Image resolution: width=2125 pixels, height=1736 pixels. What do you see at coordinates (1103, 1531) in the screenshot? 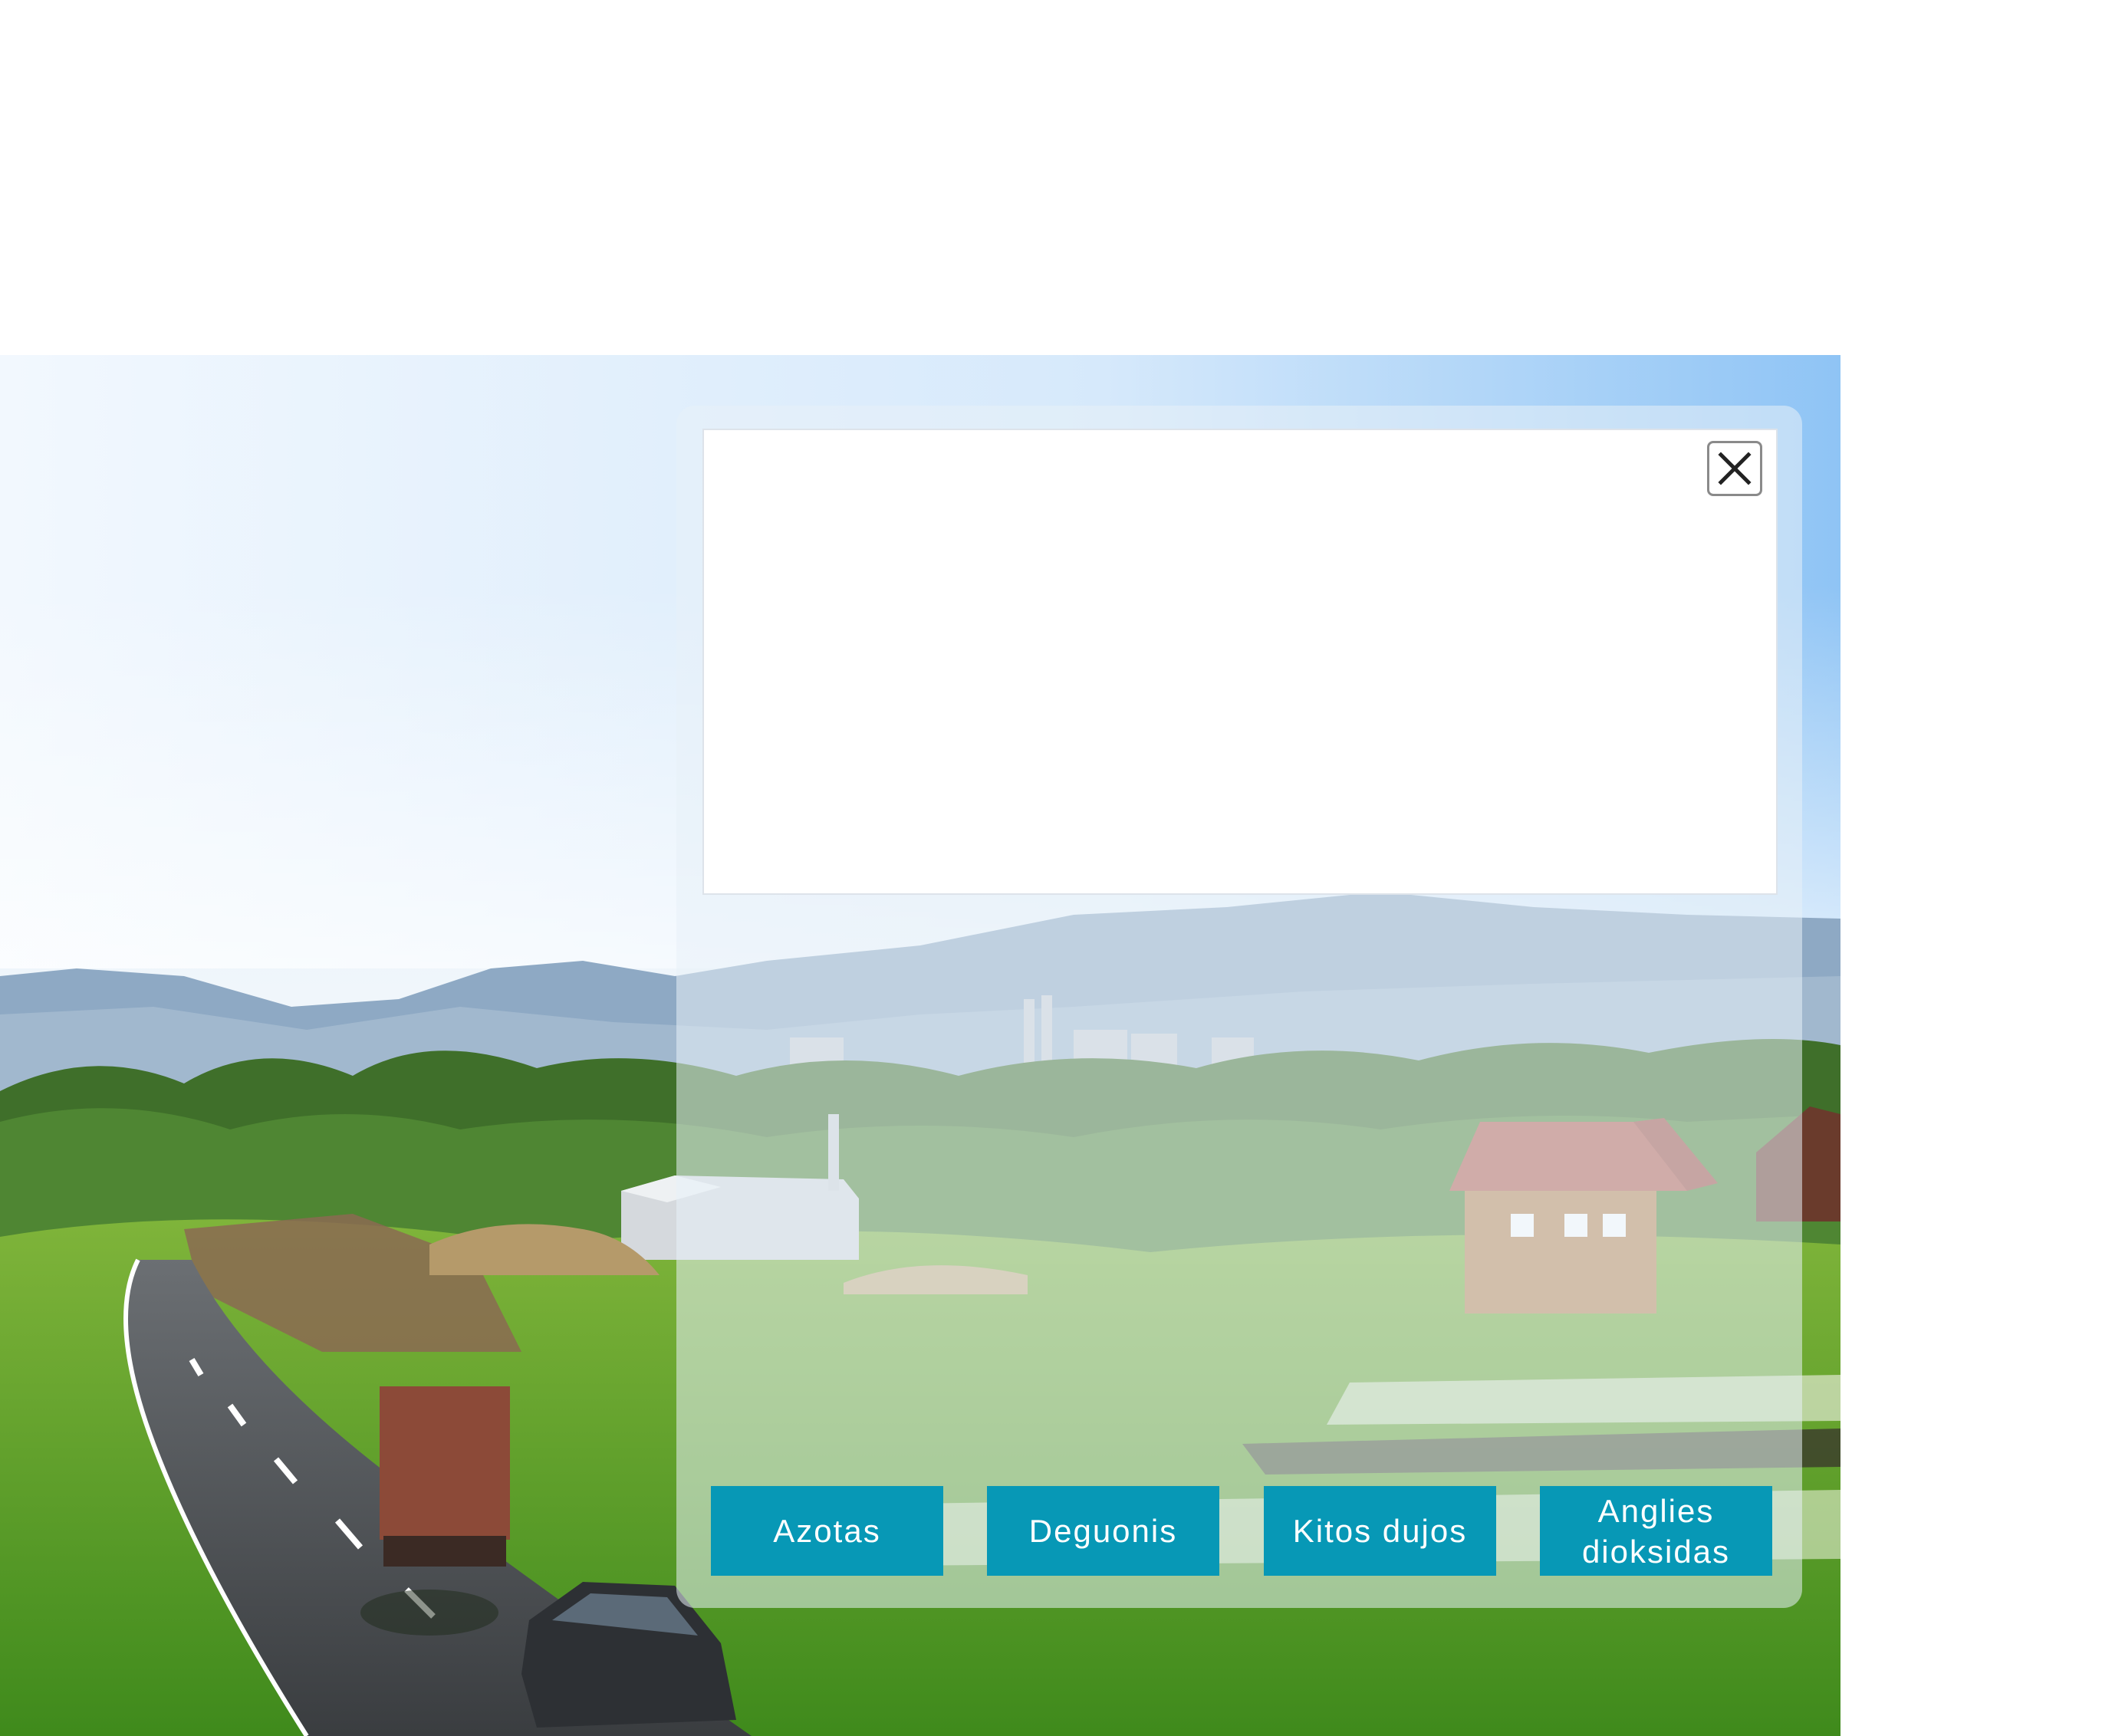
I see `oxygen-button: Deguonis` at bounding box center [1103, 1531].